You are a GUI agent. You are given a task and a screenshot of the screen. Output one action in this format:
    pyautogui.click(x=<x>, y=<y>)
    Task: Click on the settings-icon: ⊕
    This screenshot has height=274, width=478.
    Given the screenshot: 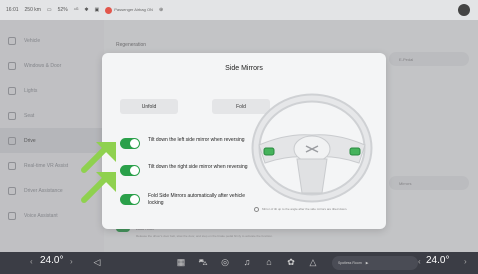 What is the action you would take?
    pyautogui.click(x=161, y=10)
    